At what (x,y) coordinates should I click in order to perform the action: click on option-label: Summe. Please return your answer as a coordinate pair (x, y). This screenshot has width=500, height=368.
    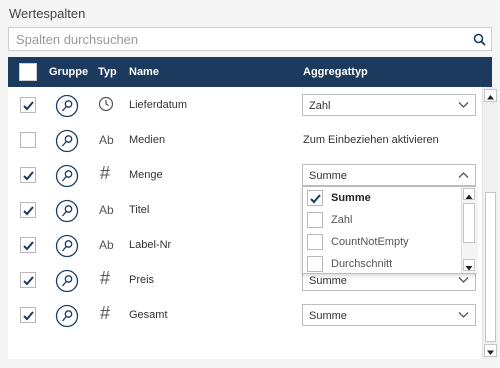
    Looking at the image, I should click on (351, 198).